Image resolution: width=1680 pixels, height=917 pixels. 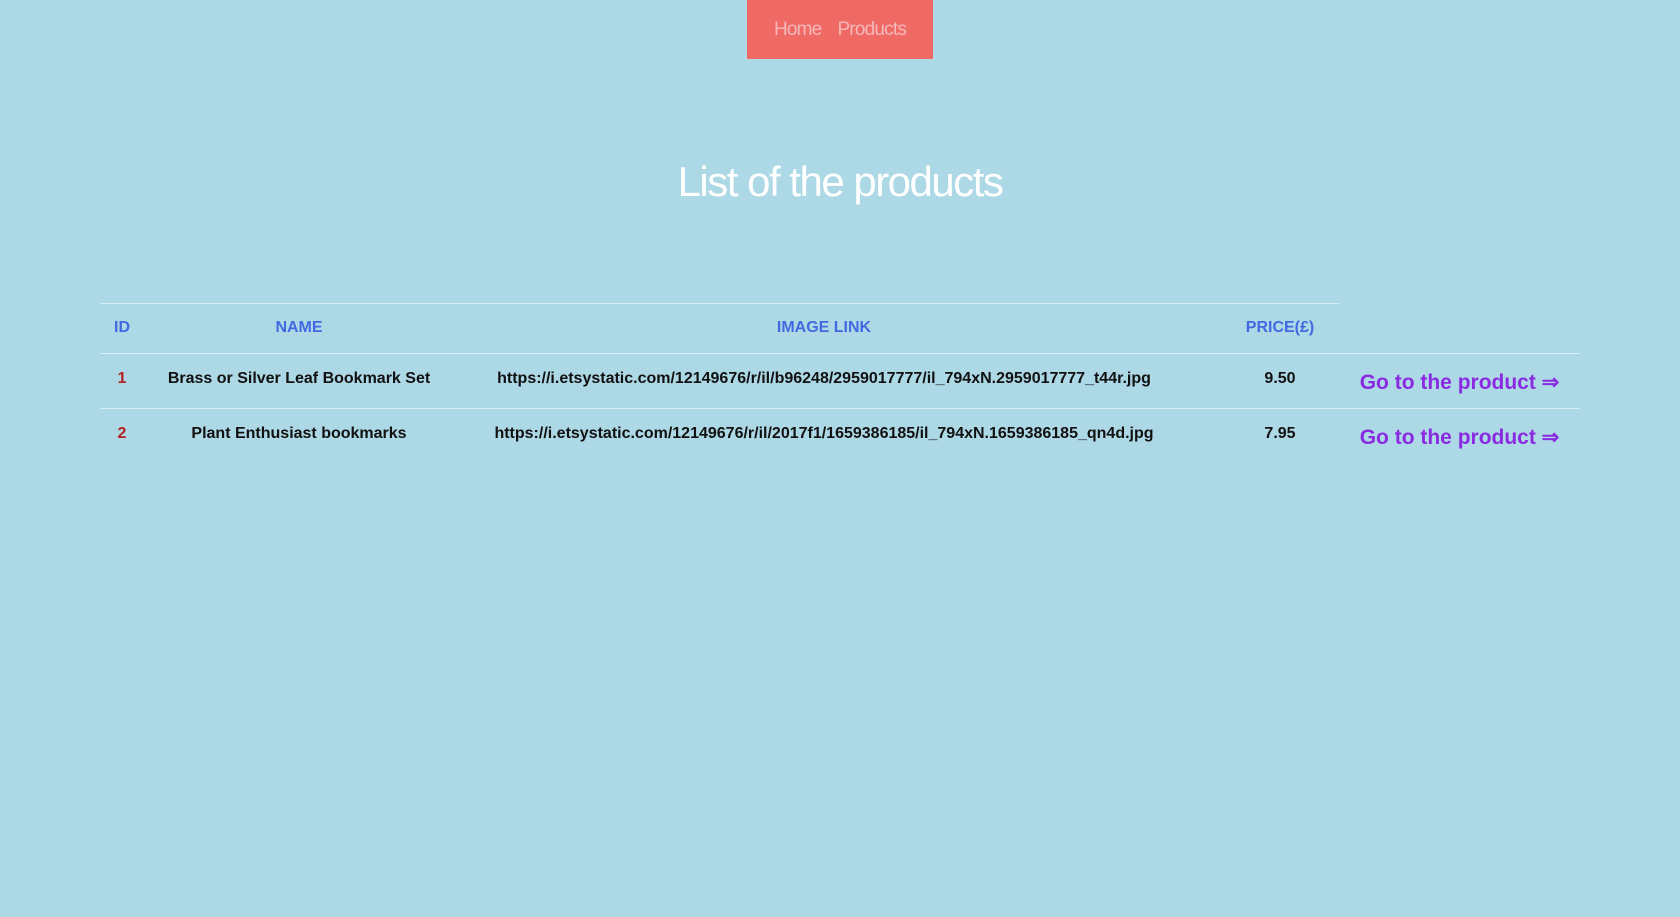 I want to click on row-id: 1, so click(x=122, y=378).